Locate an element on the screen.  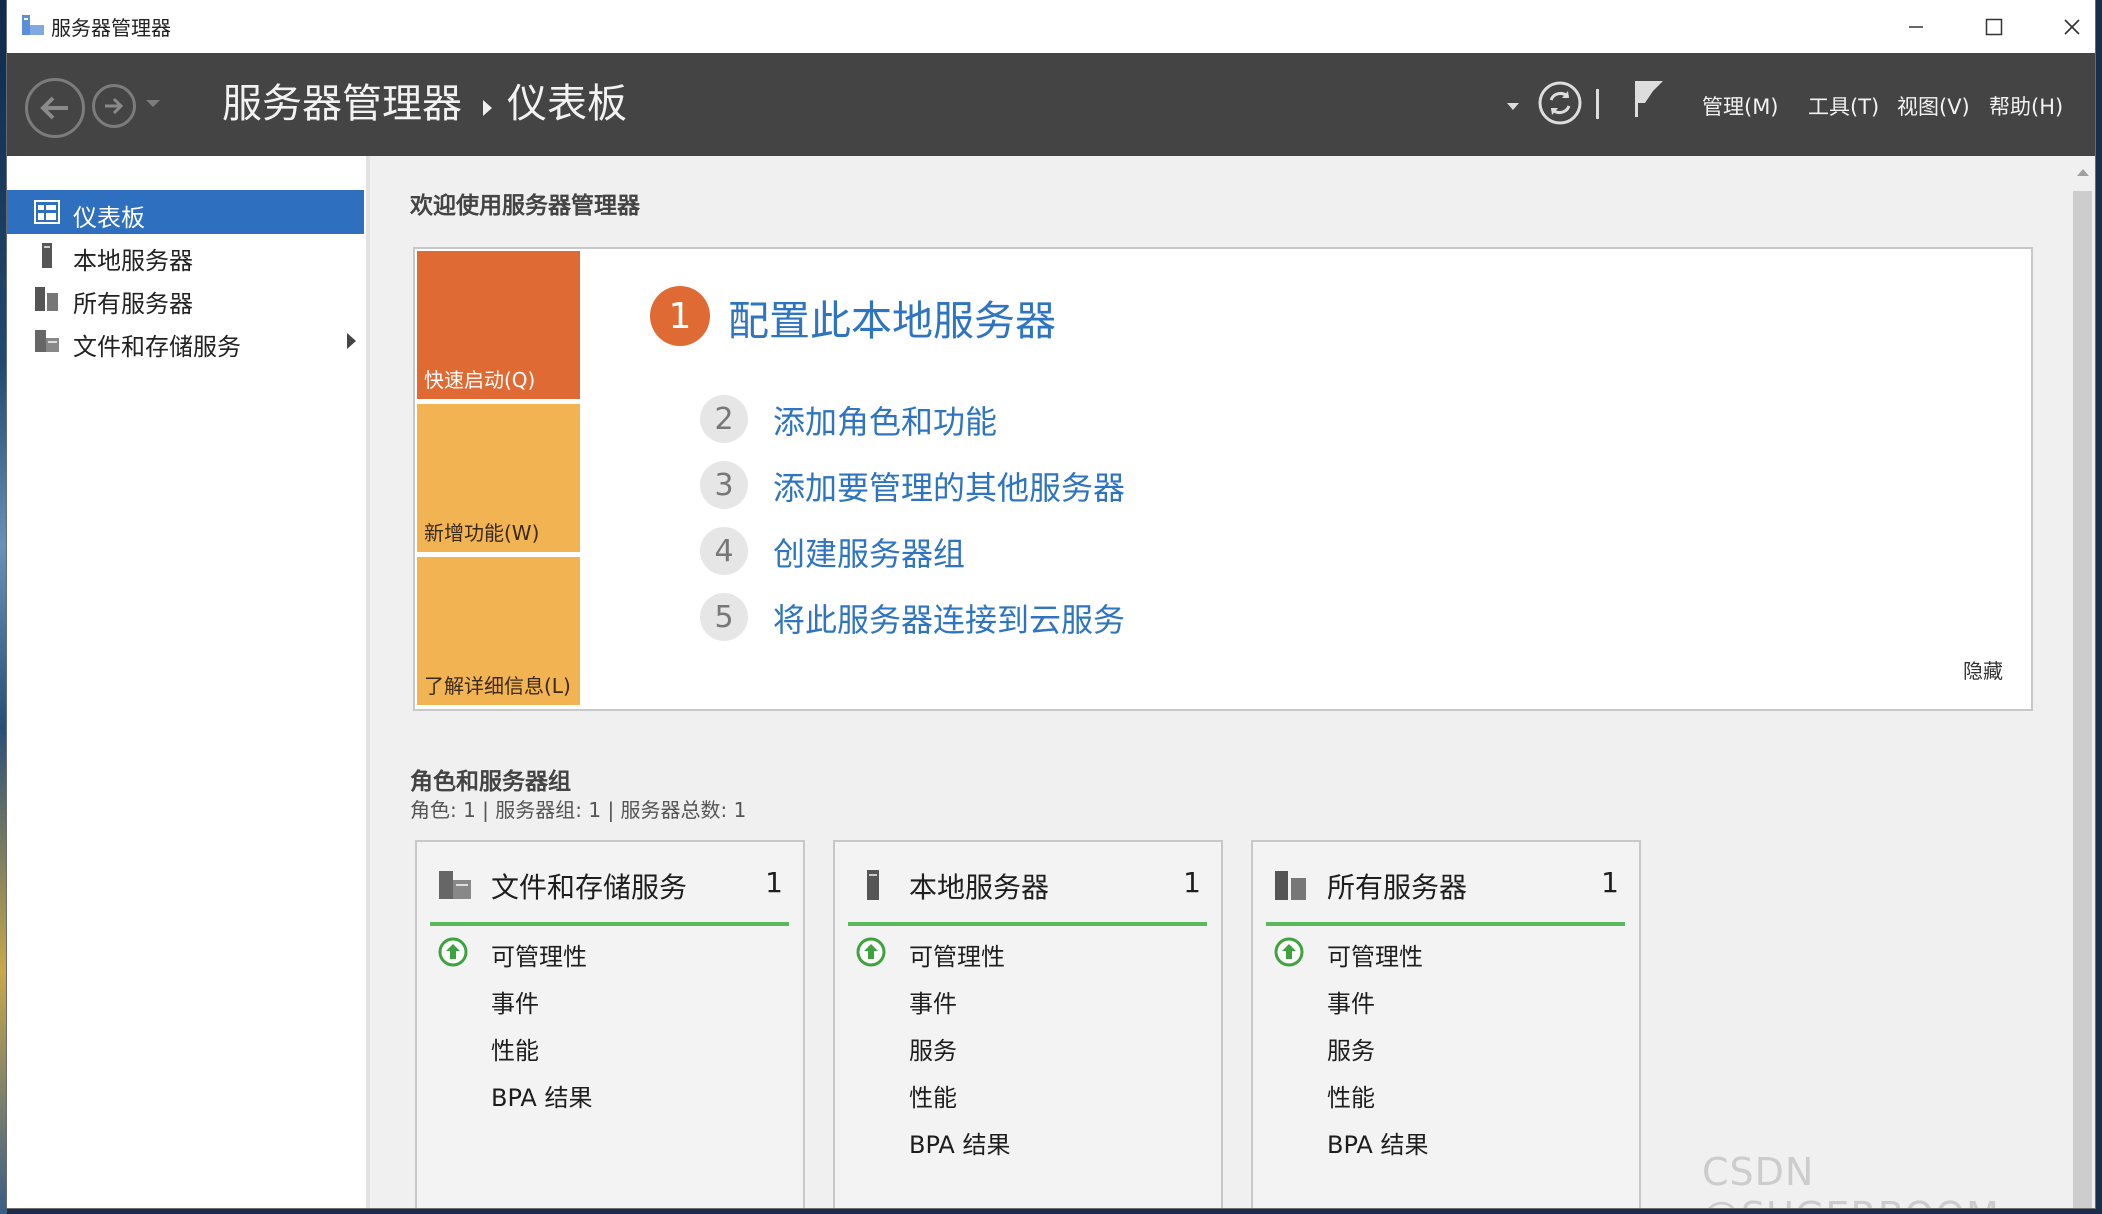
scroll-up-icon is located at coordinates (2083, 172).